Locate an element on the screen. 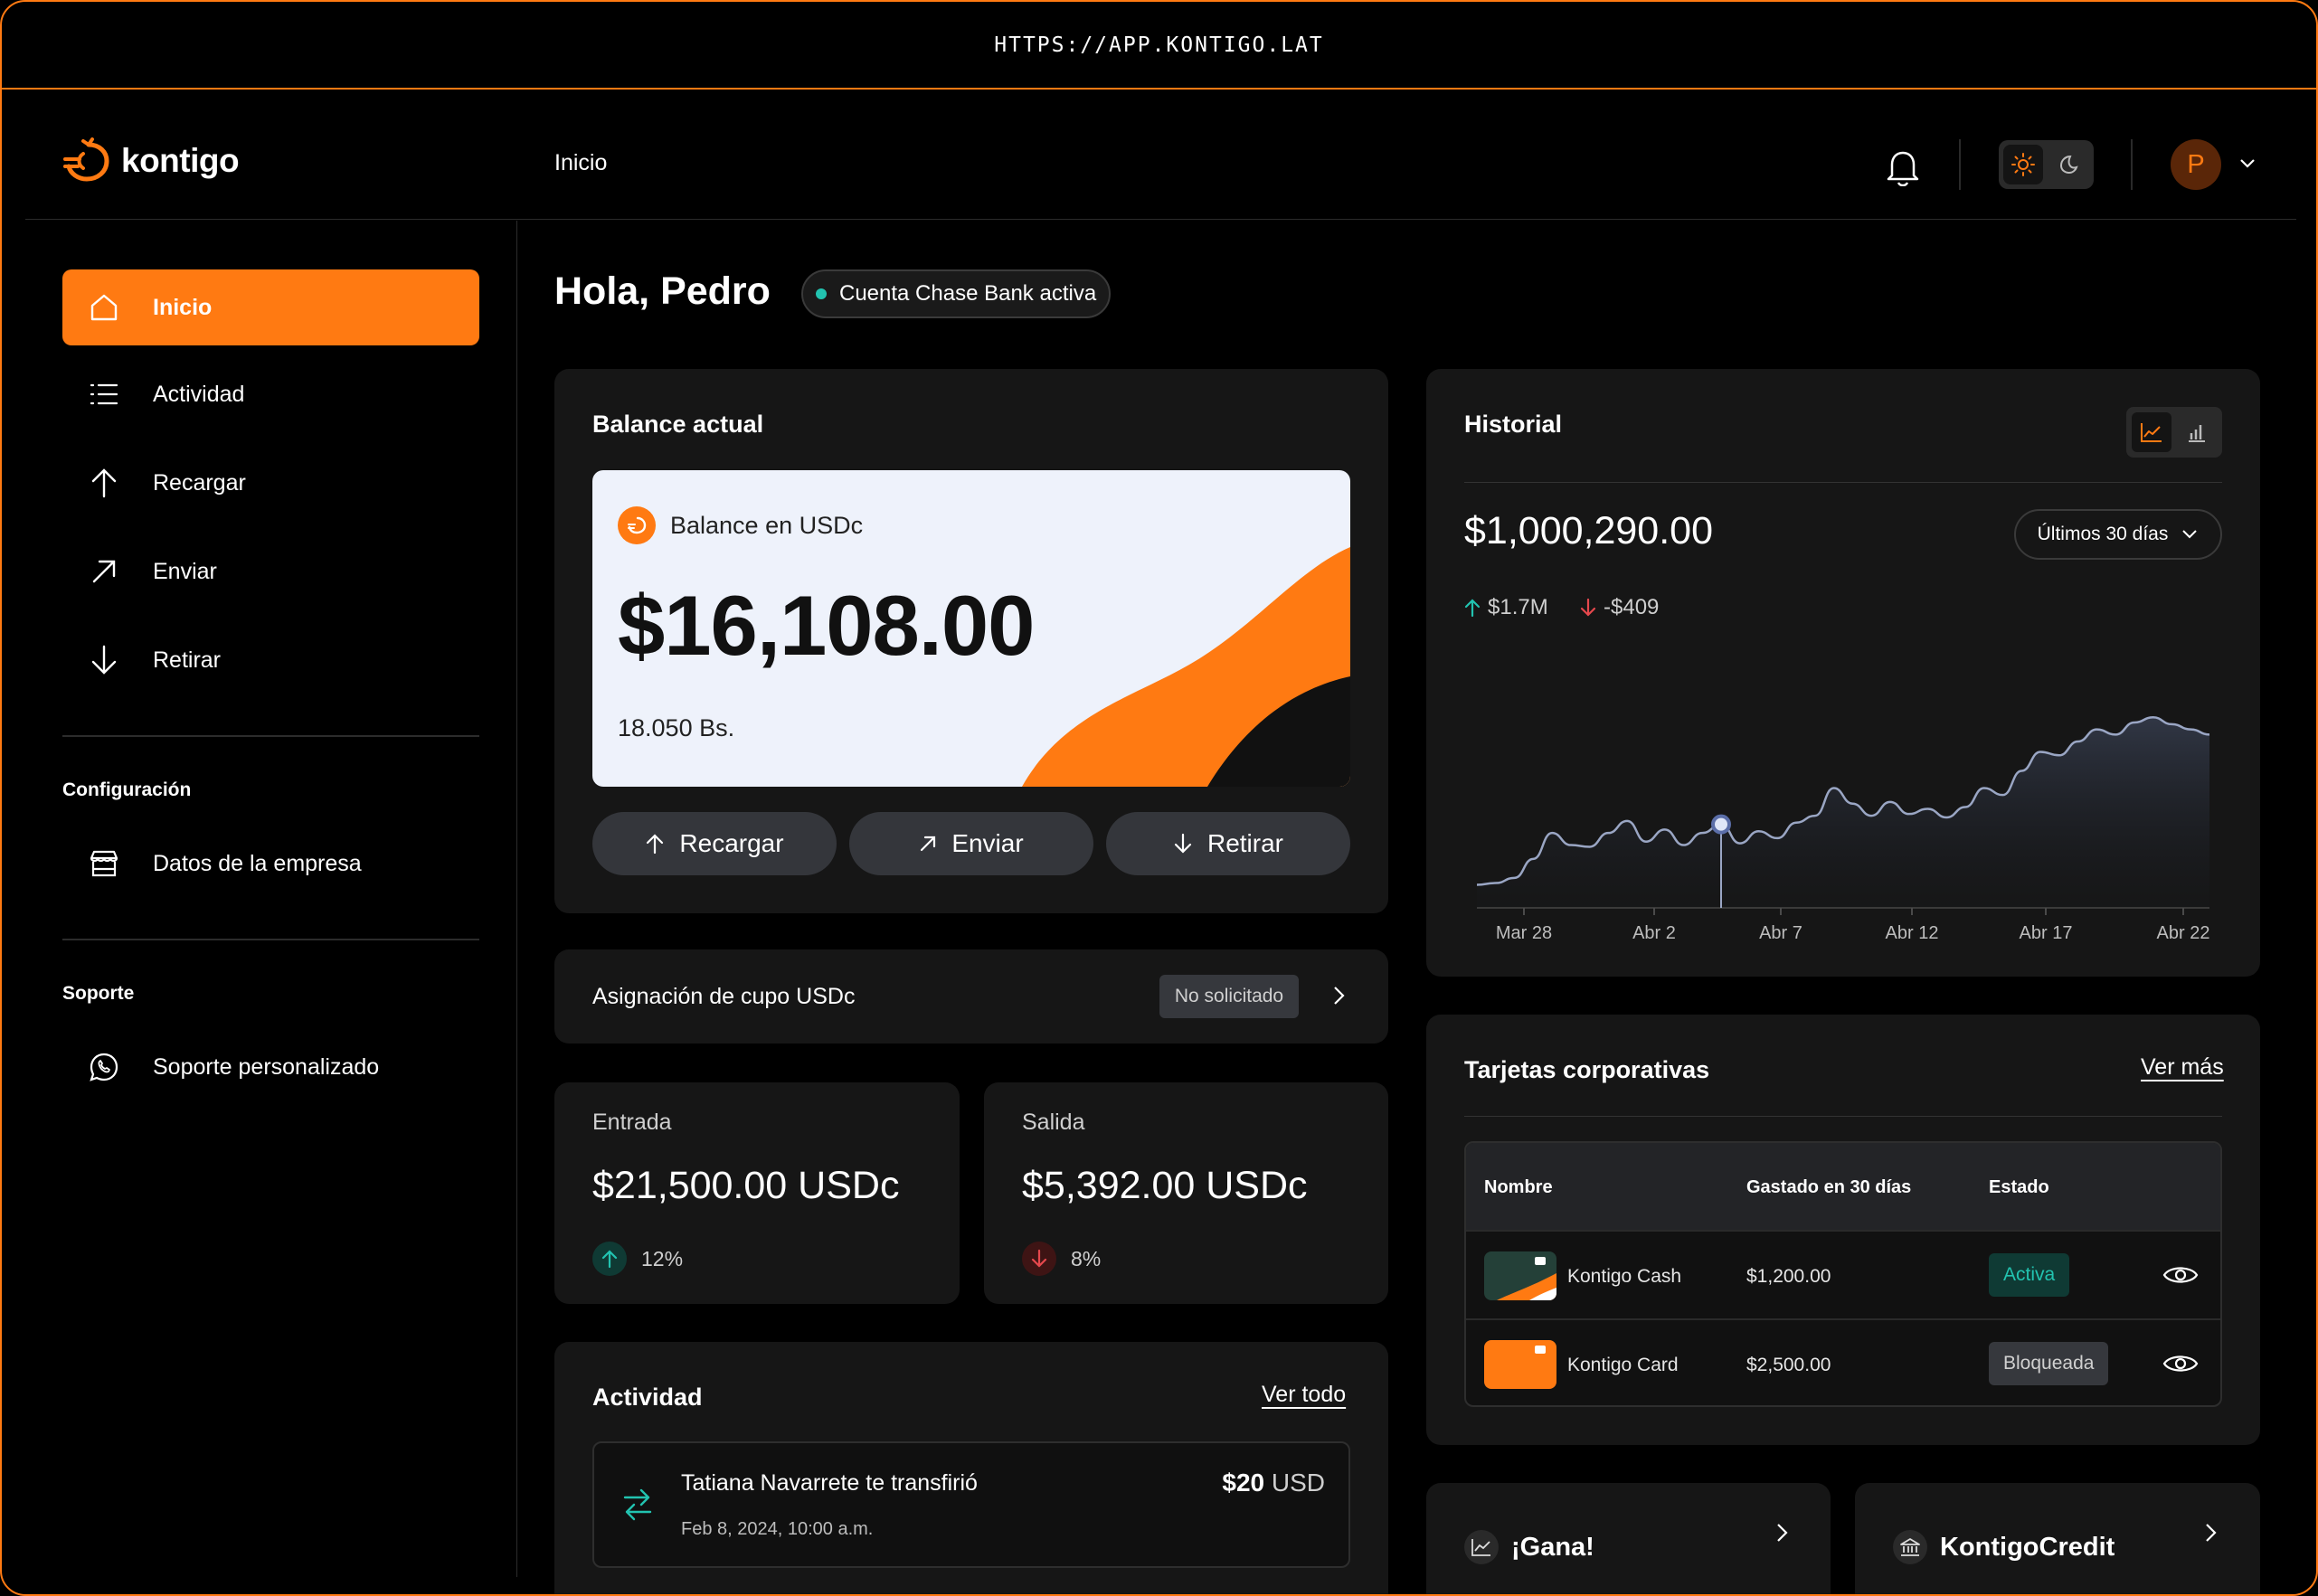  ver-todo-link: Ver todo is located at coordinates (1304, 1395).